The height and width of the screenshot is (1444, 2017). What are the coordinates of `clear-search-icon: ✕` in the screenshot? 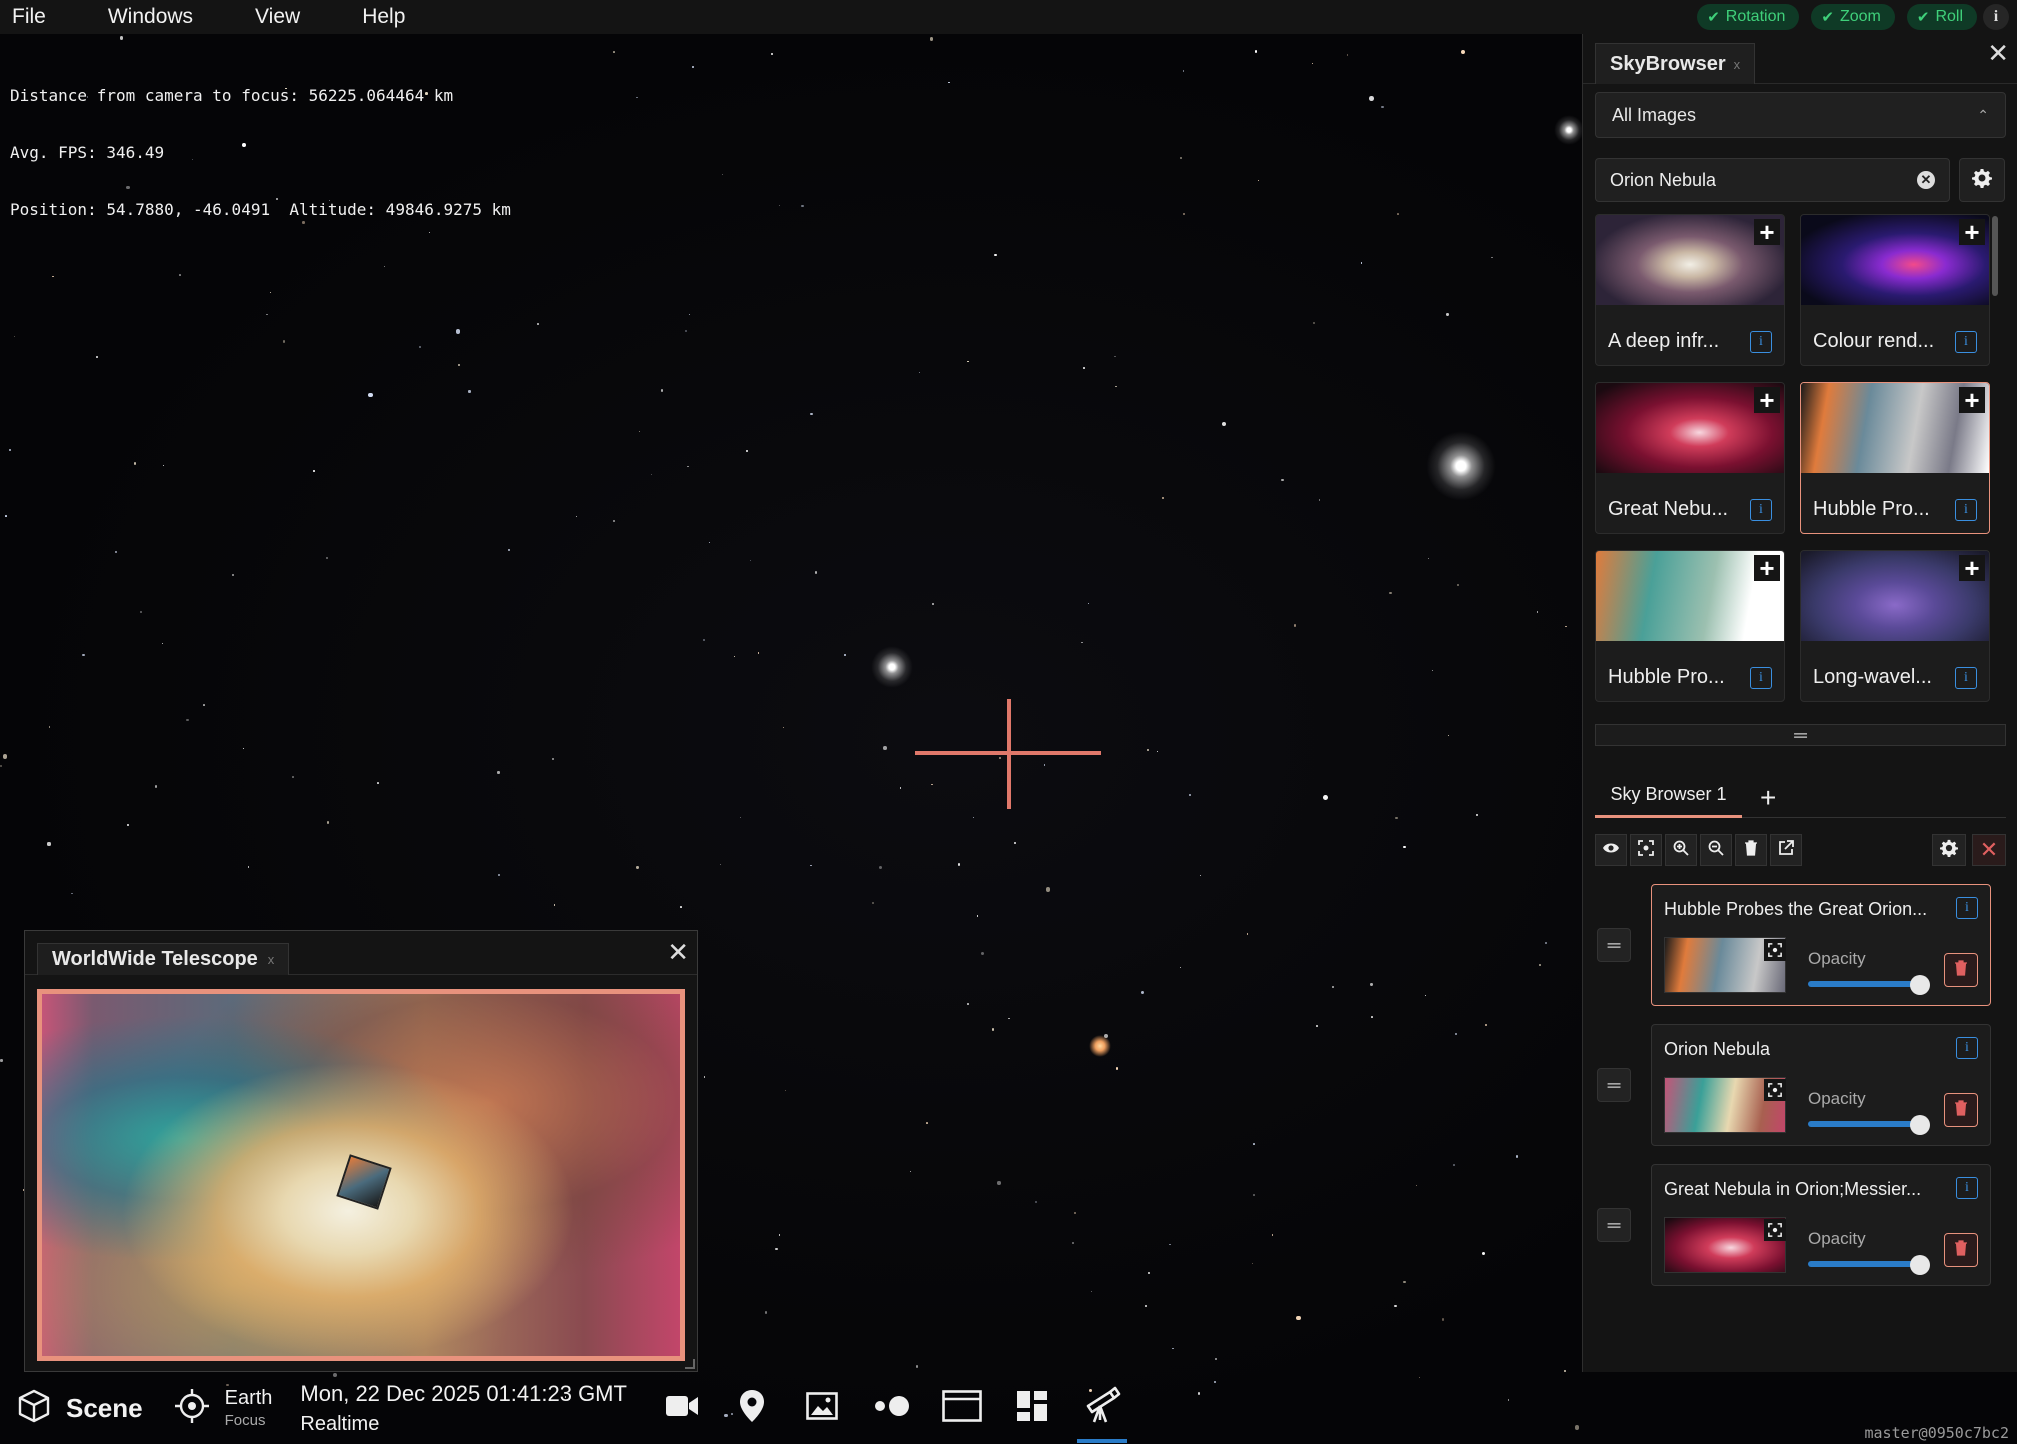 It's located at (1926, 180).